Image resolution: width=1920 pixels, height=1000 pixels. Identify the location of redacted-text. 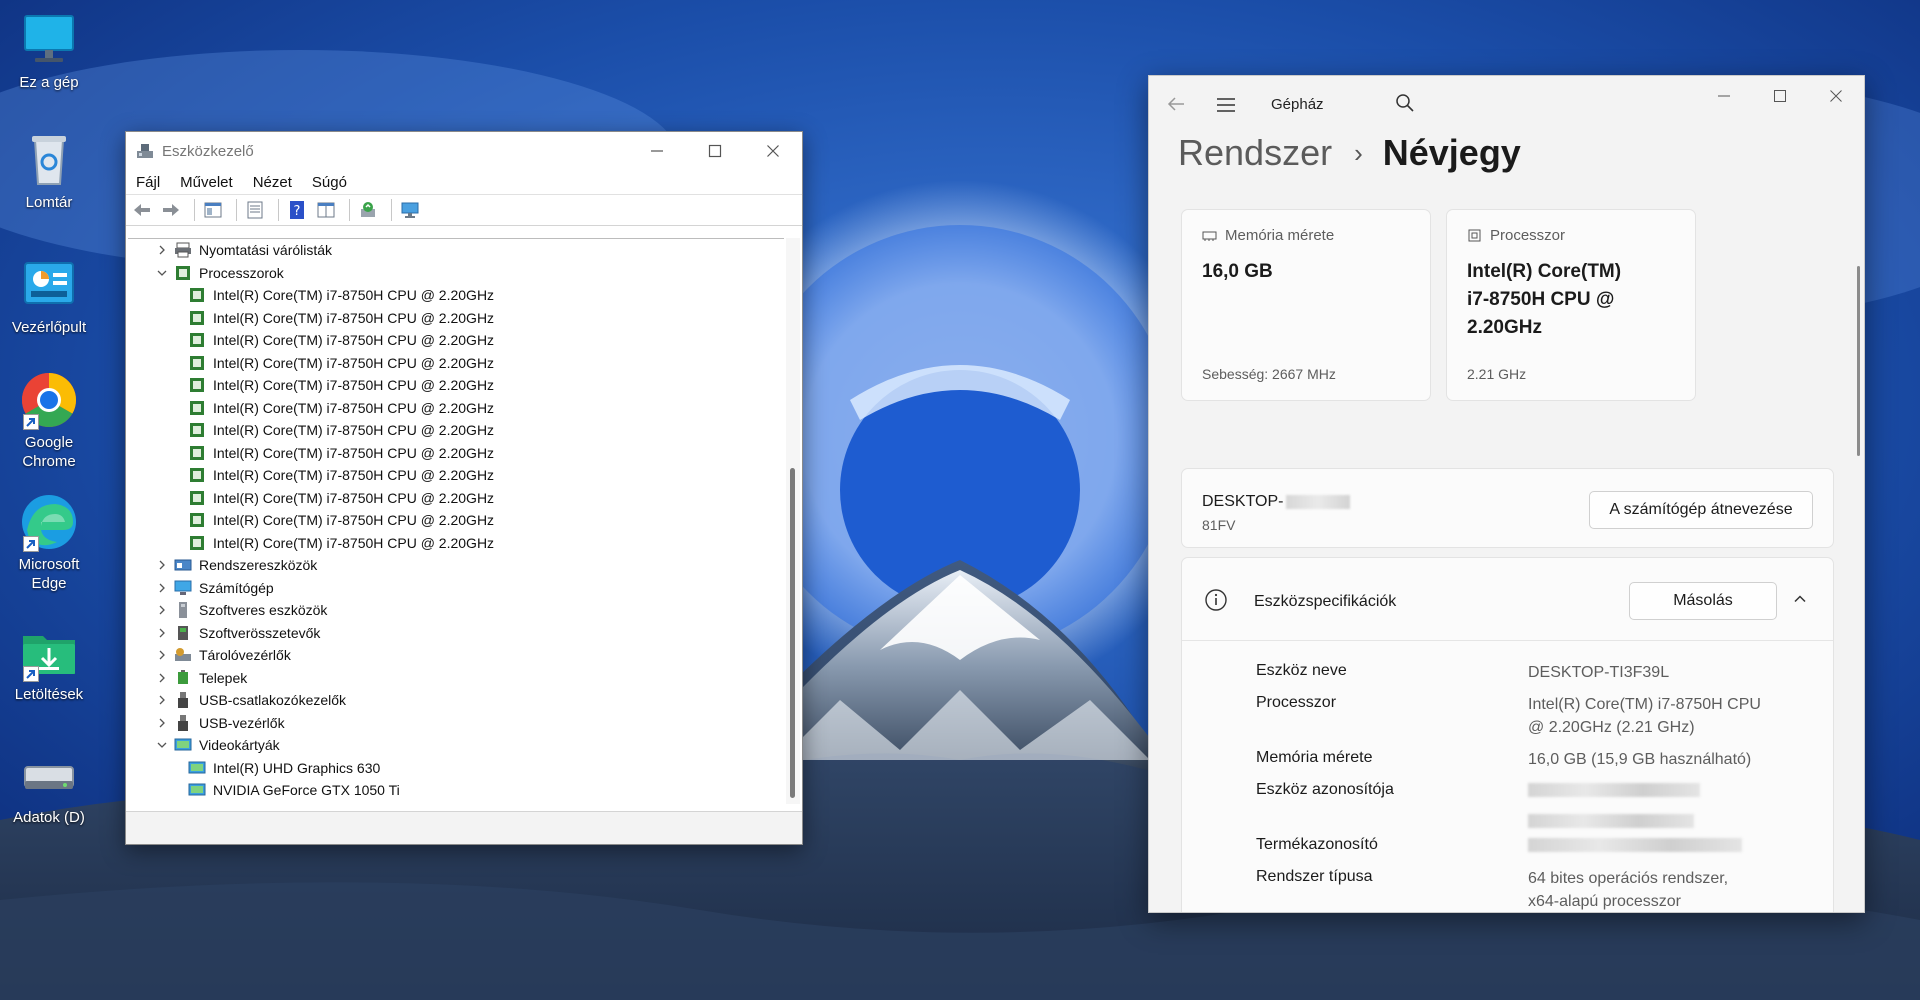
(1614, 790).